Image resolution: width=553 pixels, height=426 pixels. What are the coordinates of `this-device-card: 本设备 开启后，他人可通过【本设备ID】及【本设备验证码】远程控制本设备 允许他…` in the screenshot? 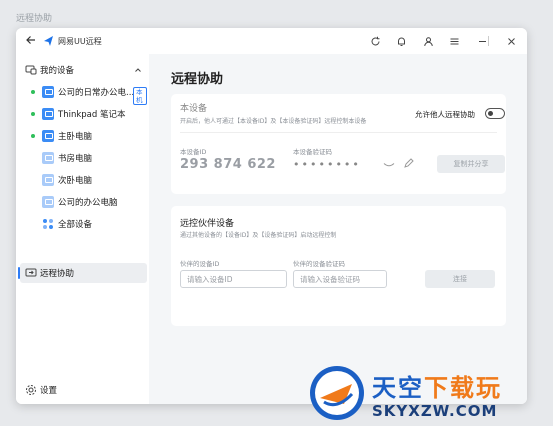 It's located at (338, 144).